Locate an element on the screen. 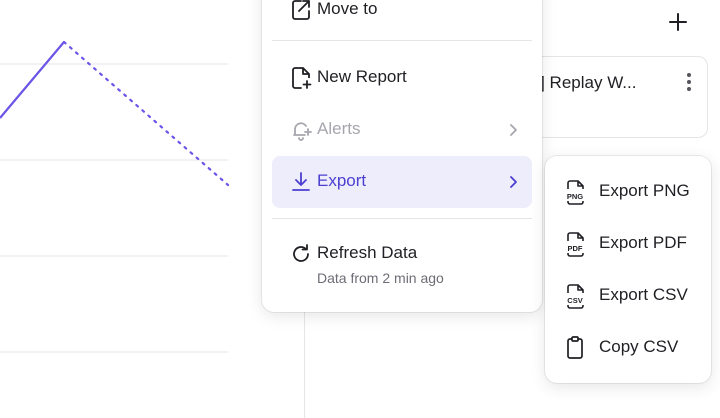  submenu-item-export-png: PNG Export PNG is located at coordinates (628, 191).